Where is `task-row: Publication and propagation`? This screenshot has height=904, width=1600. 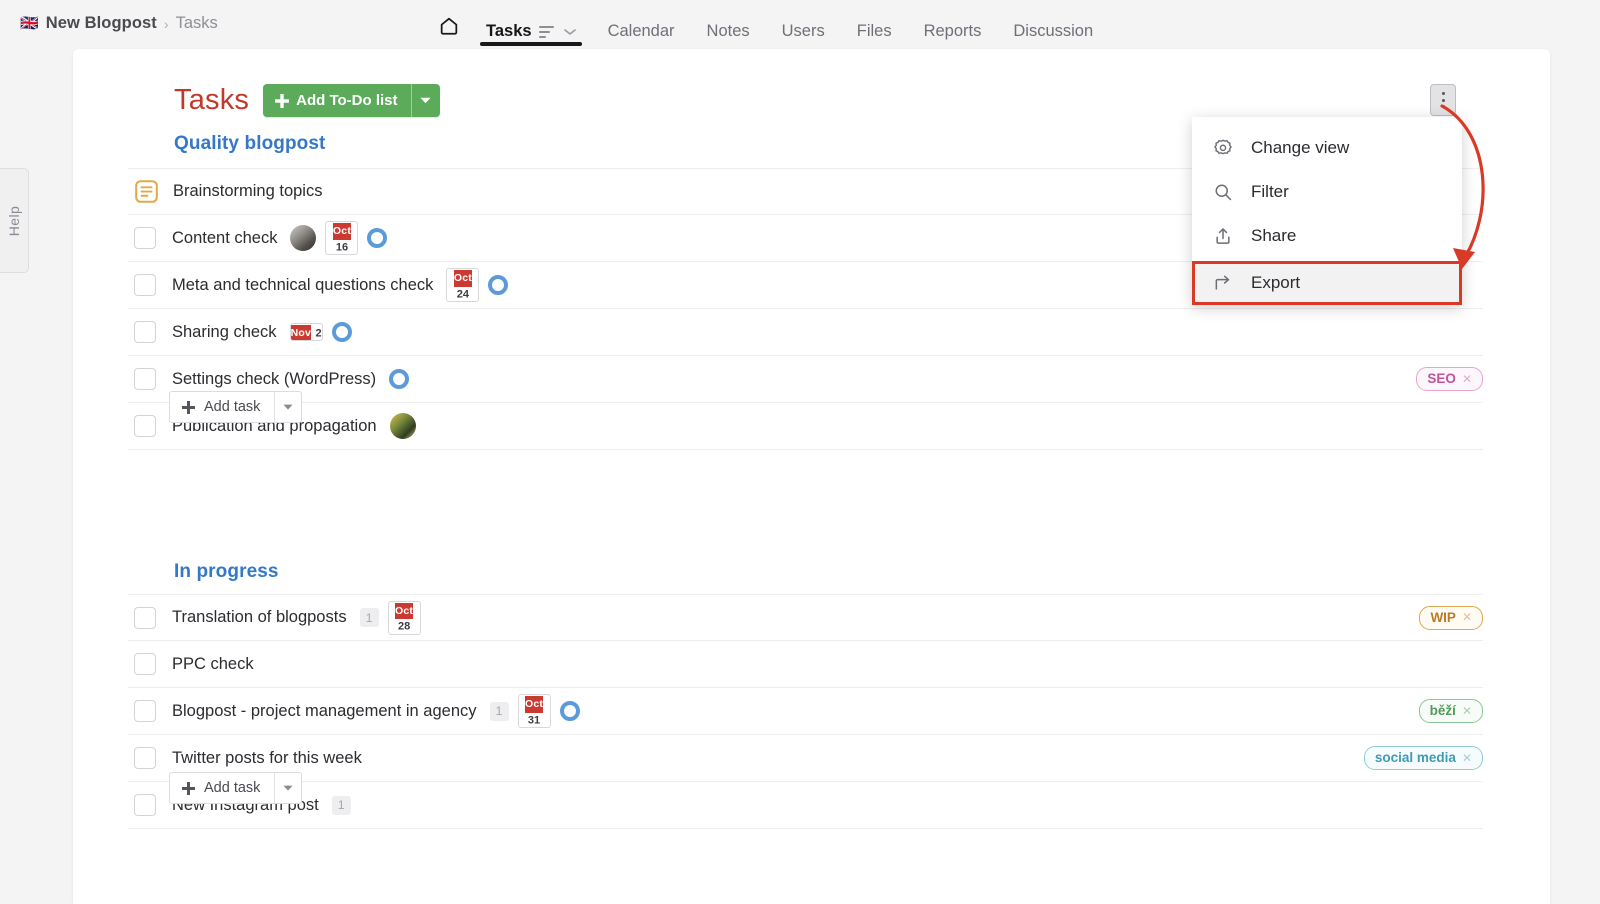 task-row: Publication and propagation is located at coordinates (805, 426).